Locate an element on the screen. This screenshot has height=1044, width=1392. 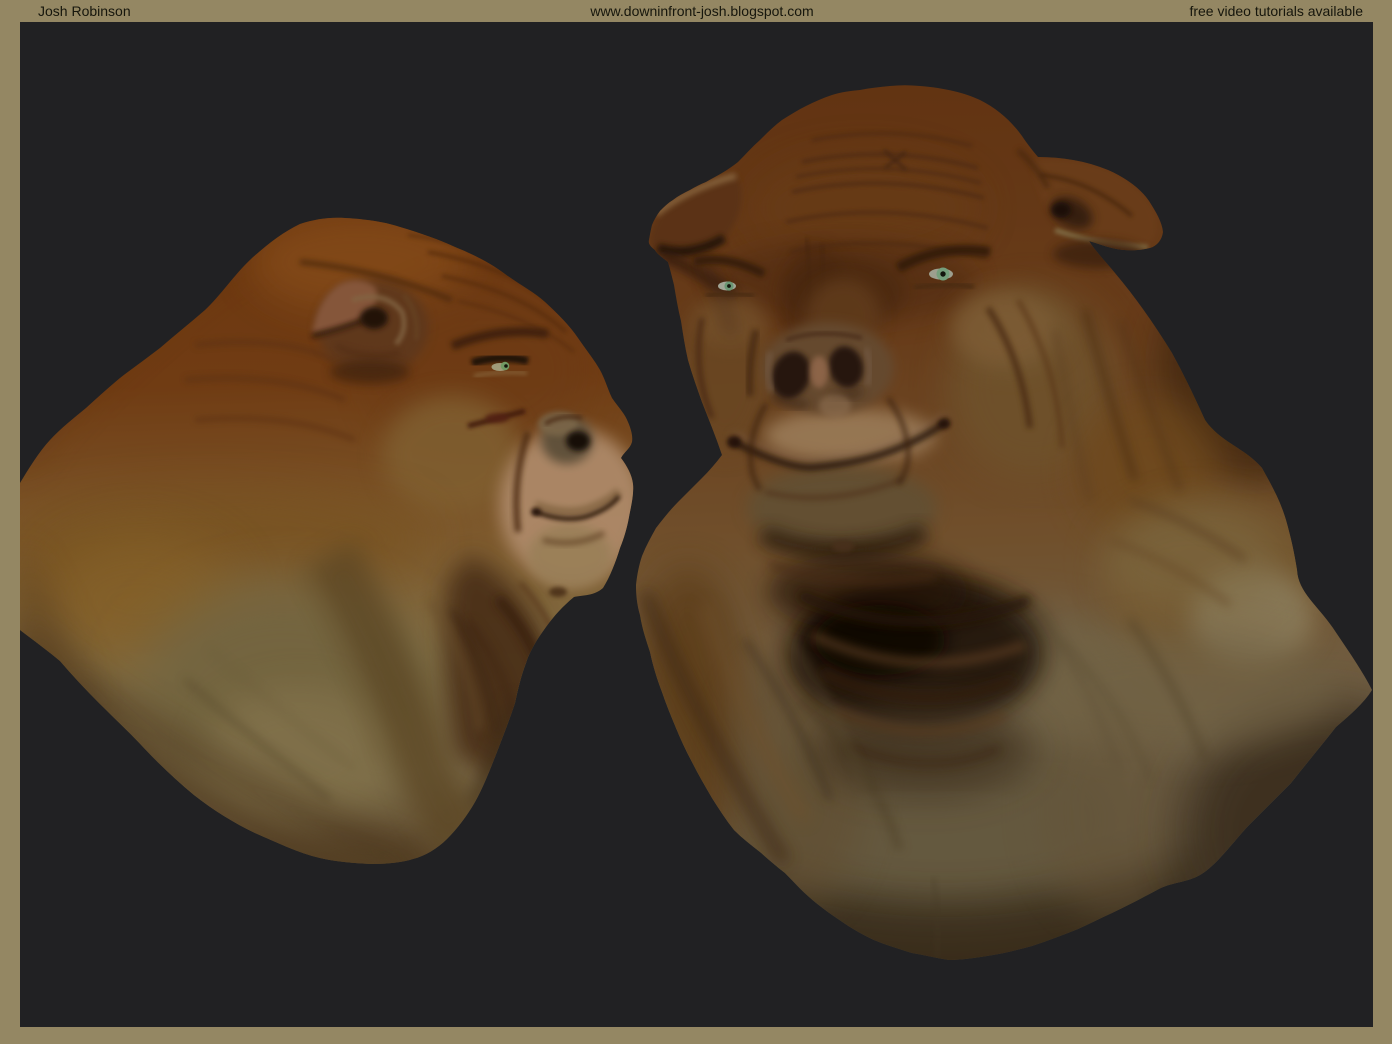
svg-text:www.downinfront-josh.blogspot.: www.downinfront-josh.blogspot.com is located at coordinates (701, 11).